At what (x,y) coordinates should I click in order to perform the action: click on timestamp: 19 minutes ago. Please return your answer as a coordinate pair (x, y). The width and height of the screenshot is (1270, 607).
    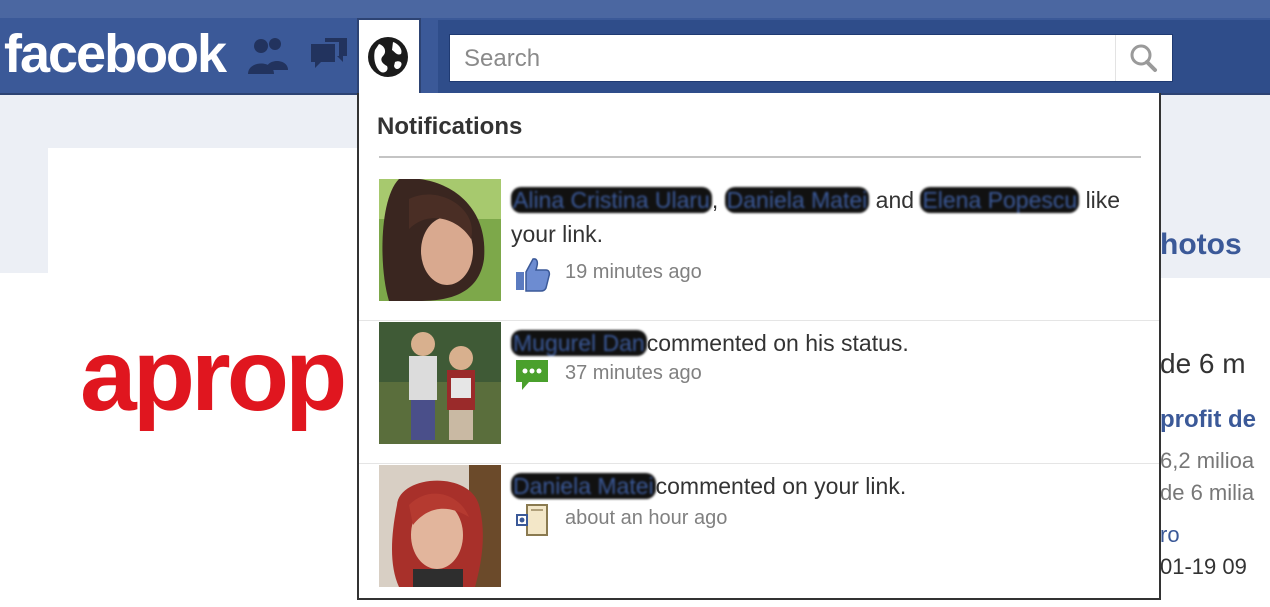
    Looking at the image, I should click on (633, 272).